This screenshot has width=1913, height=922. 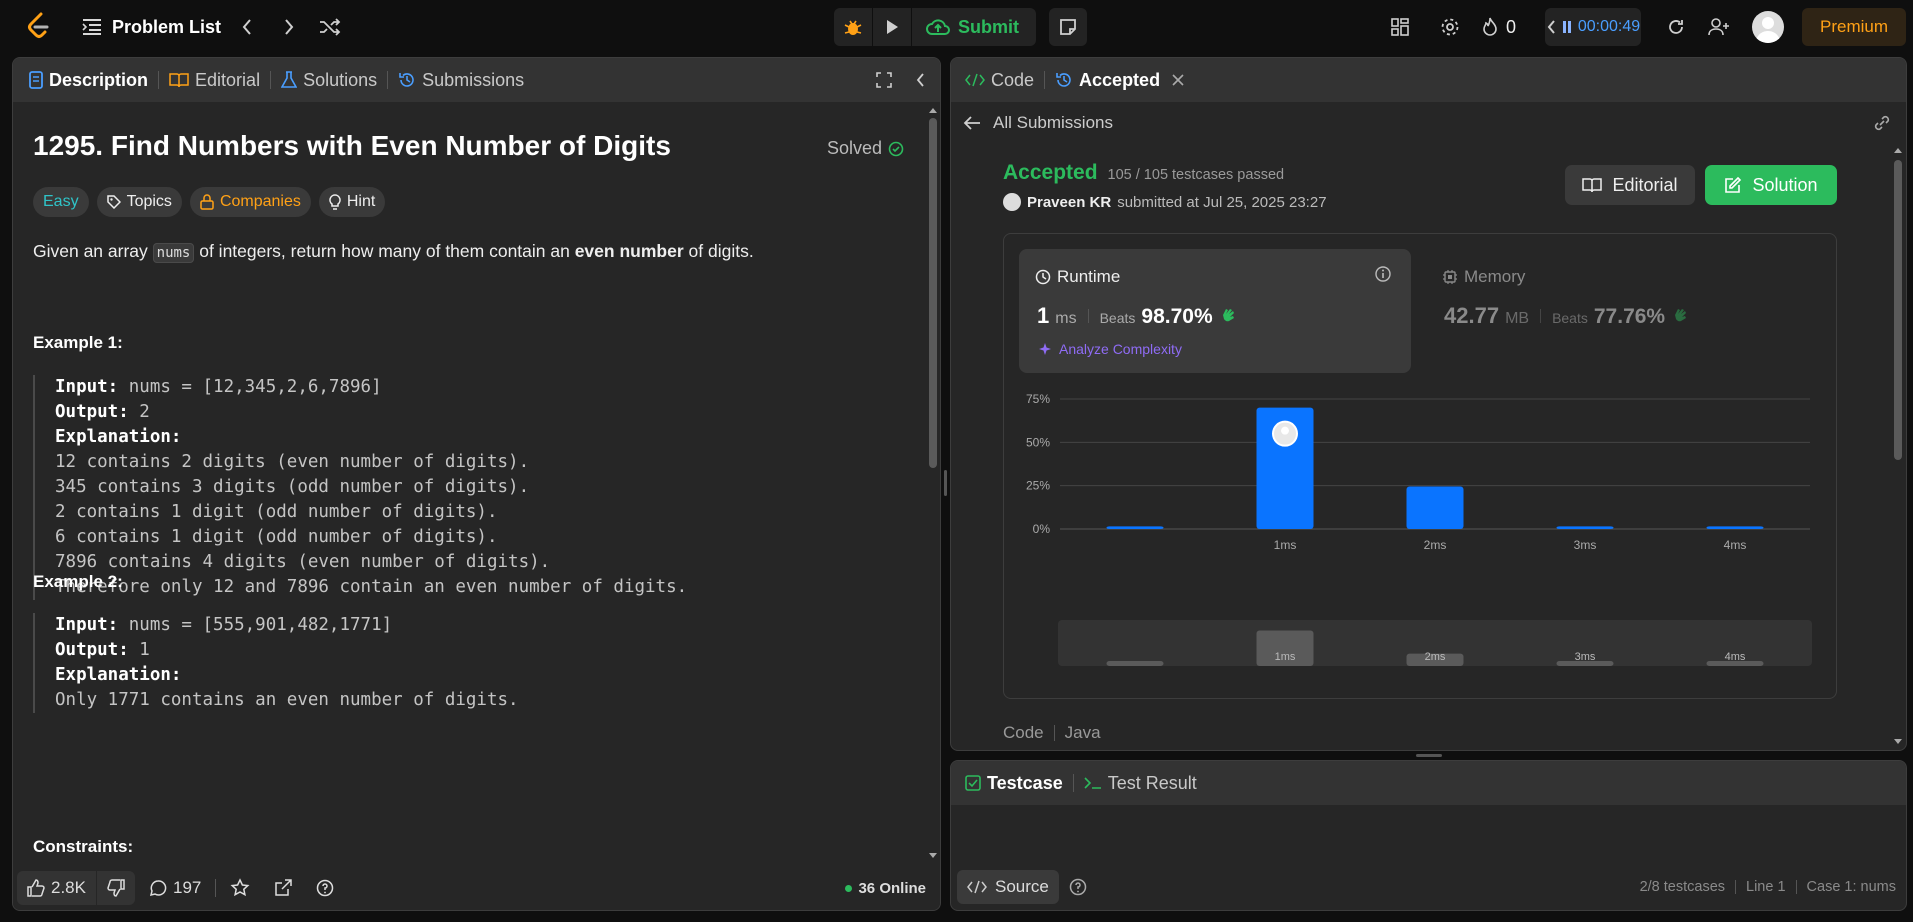 I want to click on comments-button: 197, so click(x=175, y=888).